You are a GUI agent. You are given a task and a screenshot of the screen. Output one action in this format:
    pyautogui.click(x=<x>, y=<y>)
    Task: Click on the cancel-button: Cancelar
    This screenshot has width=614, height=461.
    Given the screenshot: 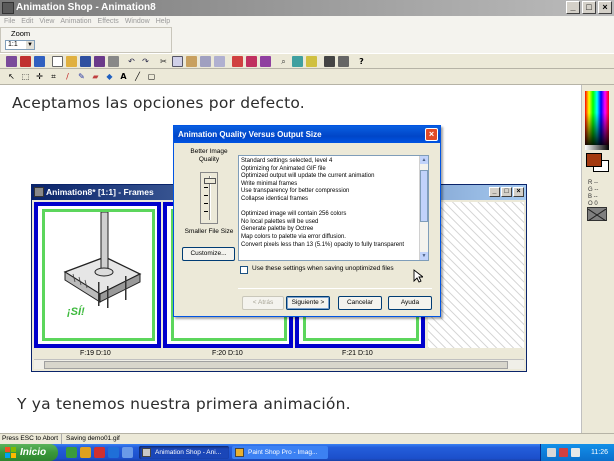 What is the action you would take?
    pyautogui.click(x=360, y=303)
    